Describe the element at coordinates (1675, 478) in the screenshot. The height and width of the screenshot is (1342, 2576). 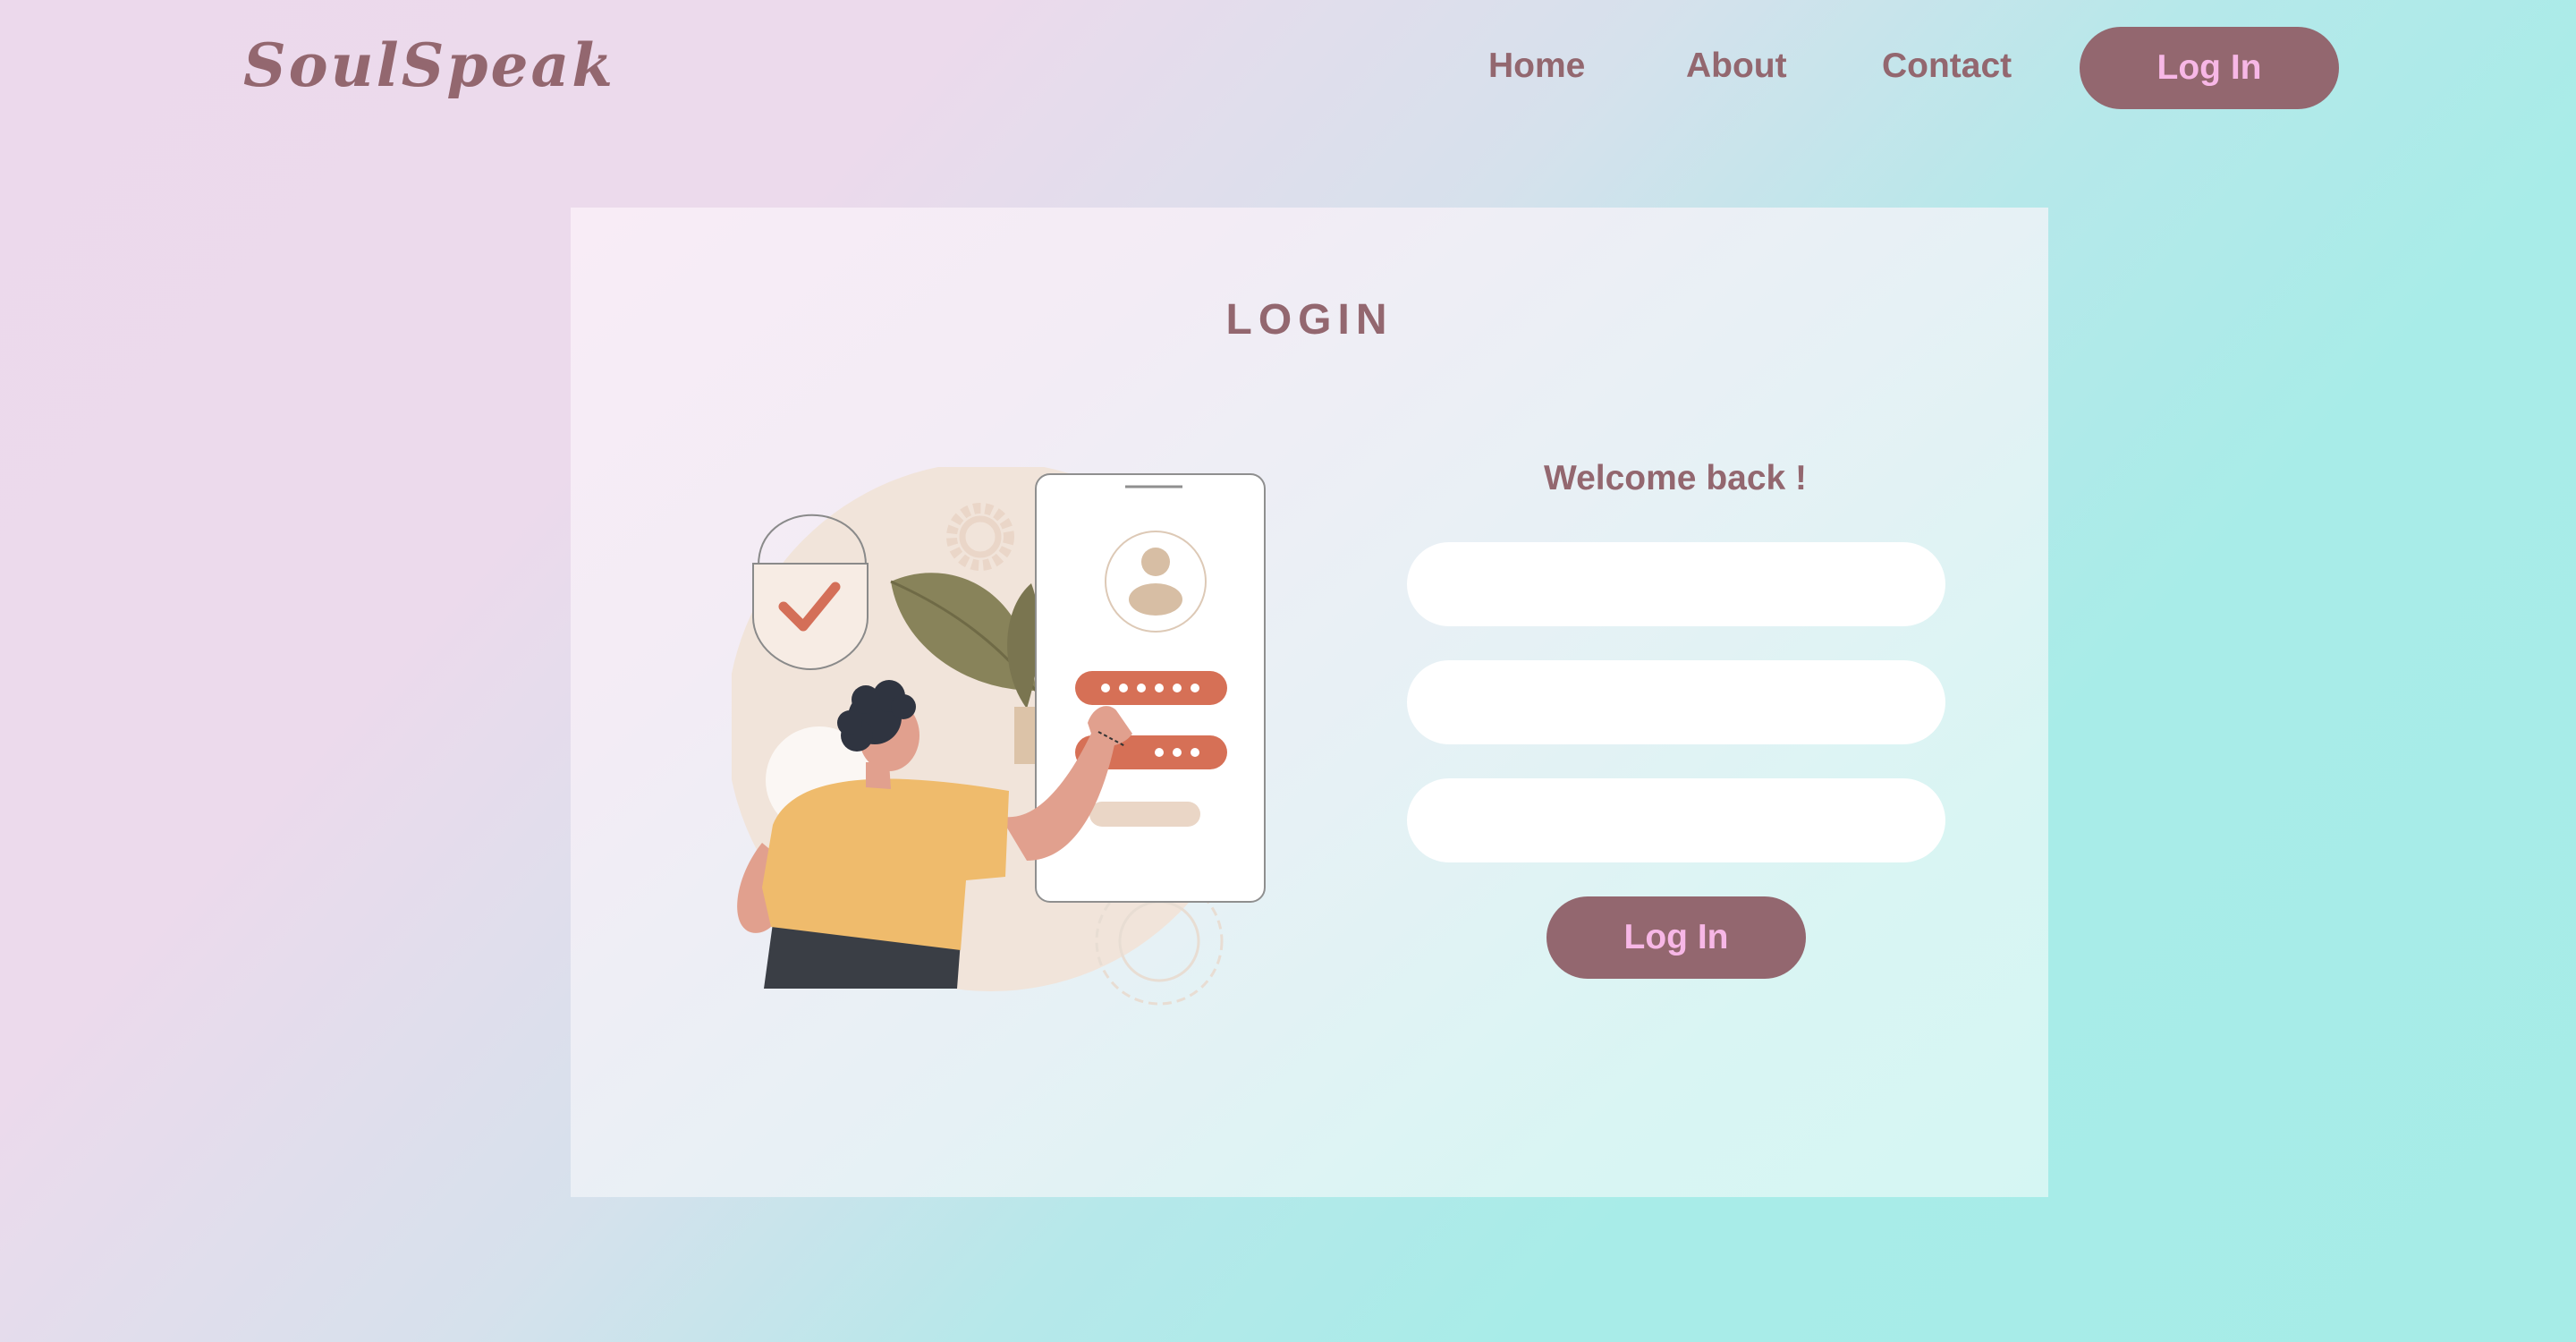
I see `welcome-heading: Welcome back !` at that location.